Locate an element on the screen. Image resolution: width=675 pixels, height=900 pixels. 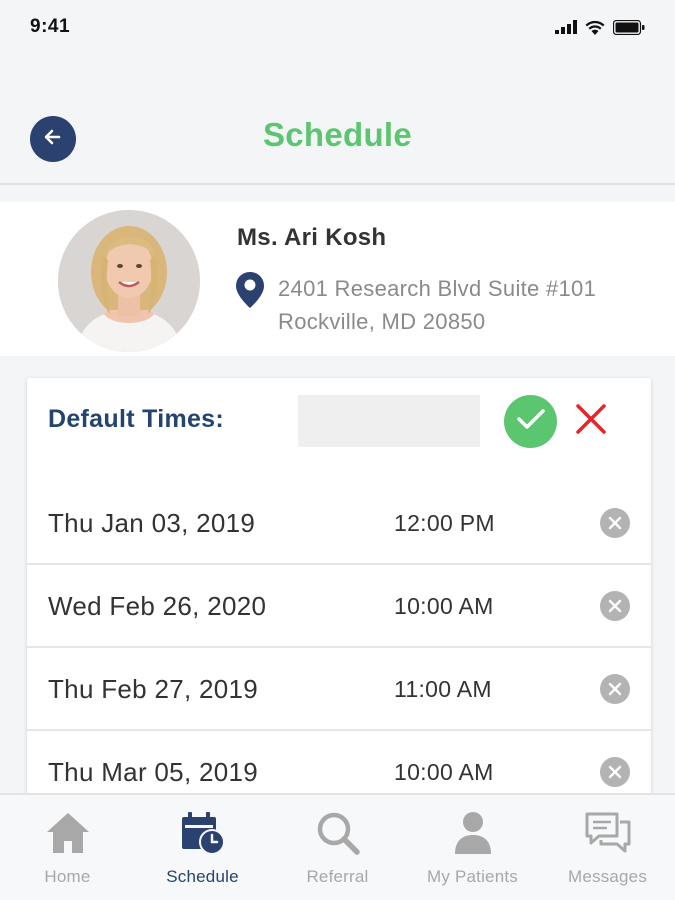
address-line-1: 2401 Research Blvd Suite #101 is located at coordinates (437, 288).